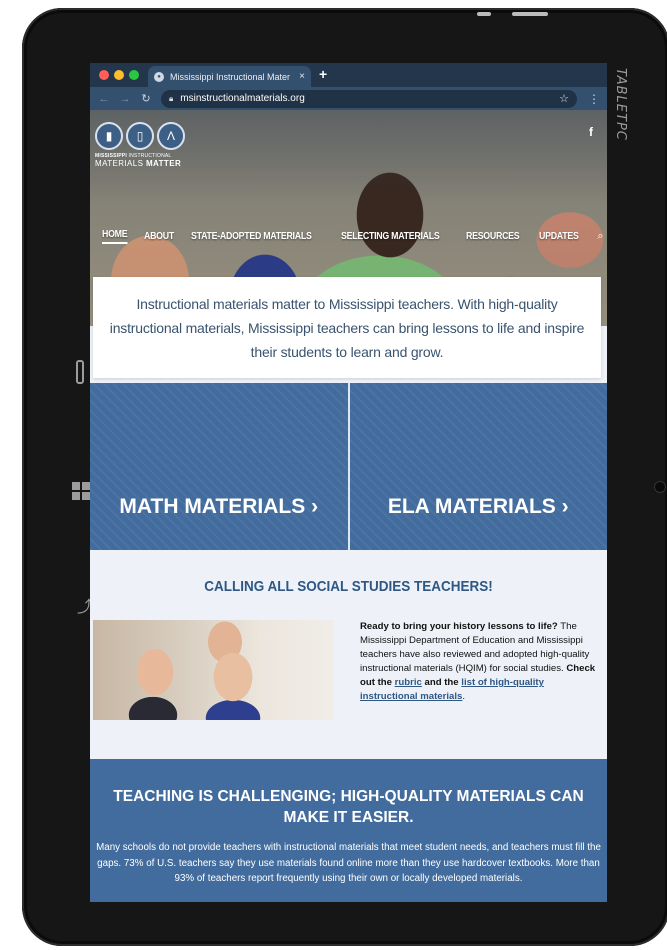  I want to click on ela-materials-link: ELA MATERIALS ›, so click(478, 507).